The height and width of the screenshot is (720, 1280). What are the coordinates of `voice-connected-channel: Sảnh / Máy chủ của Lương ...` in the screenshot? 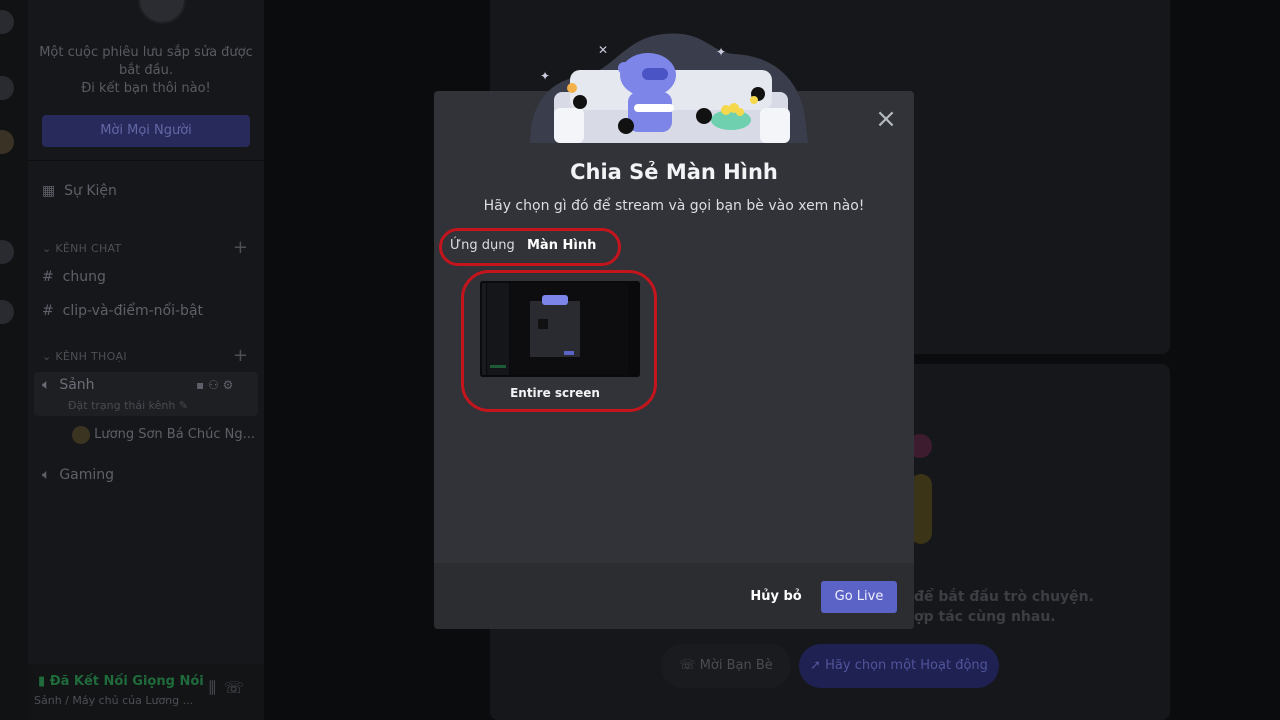 It's located at (113, 700).